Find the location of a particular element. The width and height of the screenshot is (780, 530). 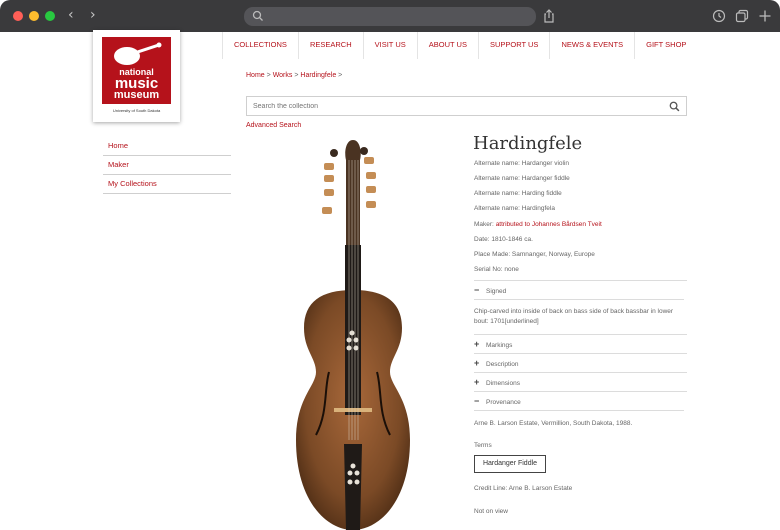

view-status: Not on view is located at coordinates (491, 511).